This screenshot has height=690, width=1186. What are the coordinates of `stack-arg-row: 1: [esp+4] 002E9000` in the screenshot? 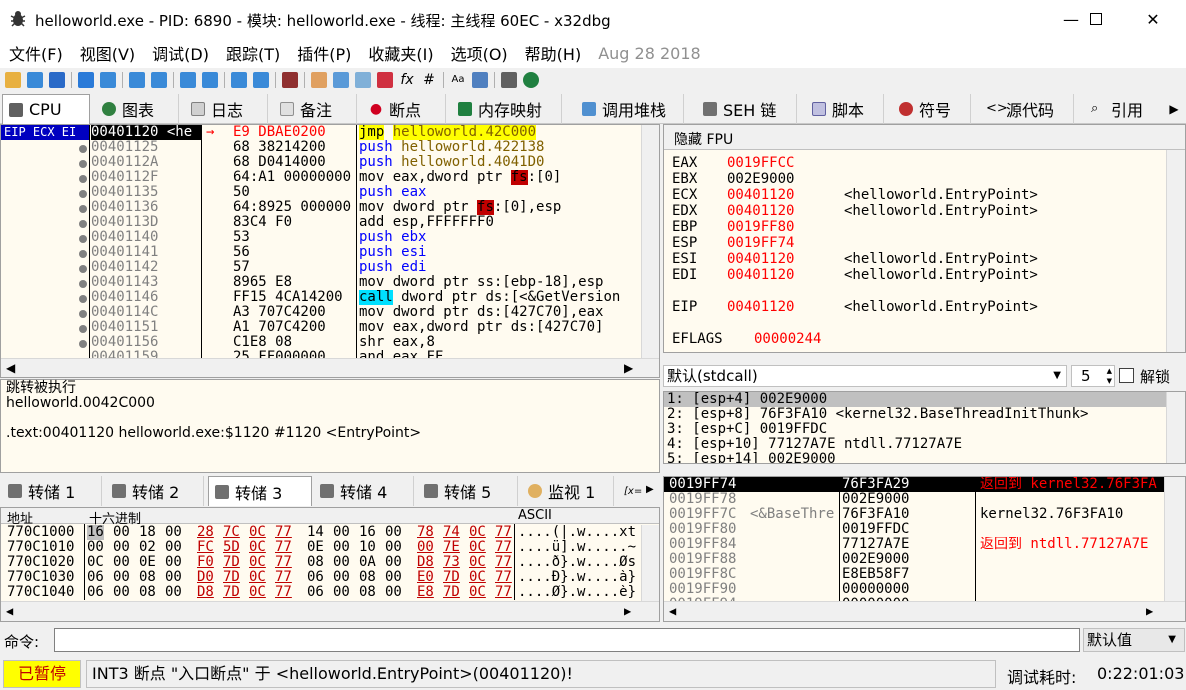 It's located at (924, 399).